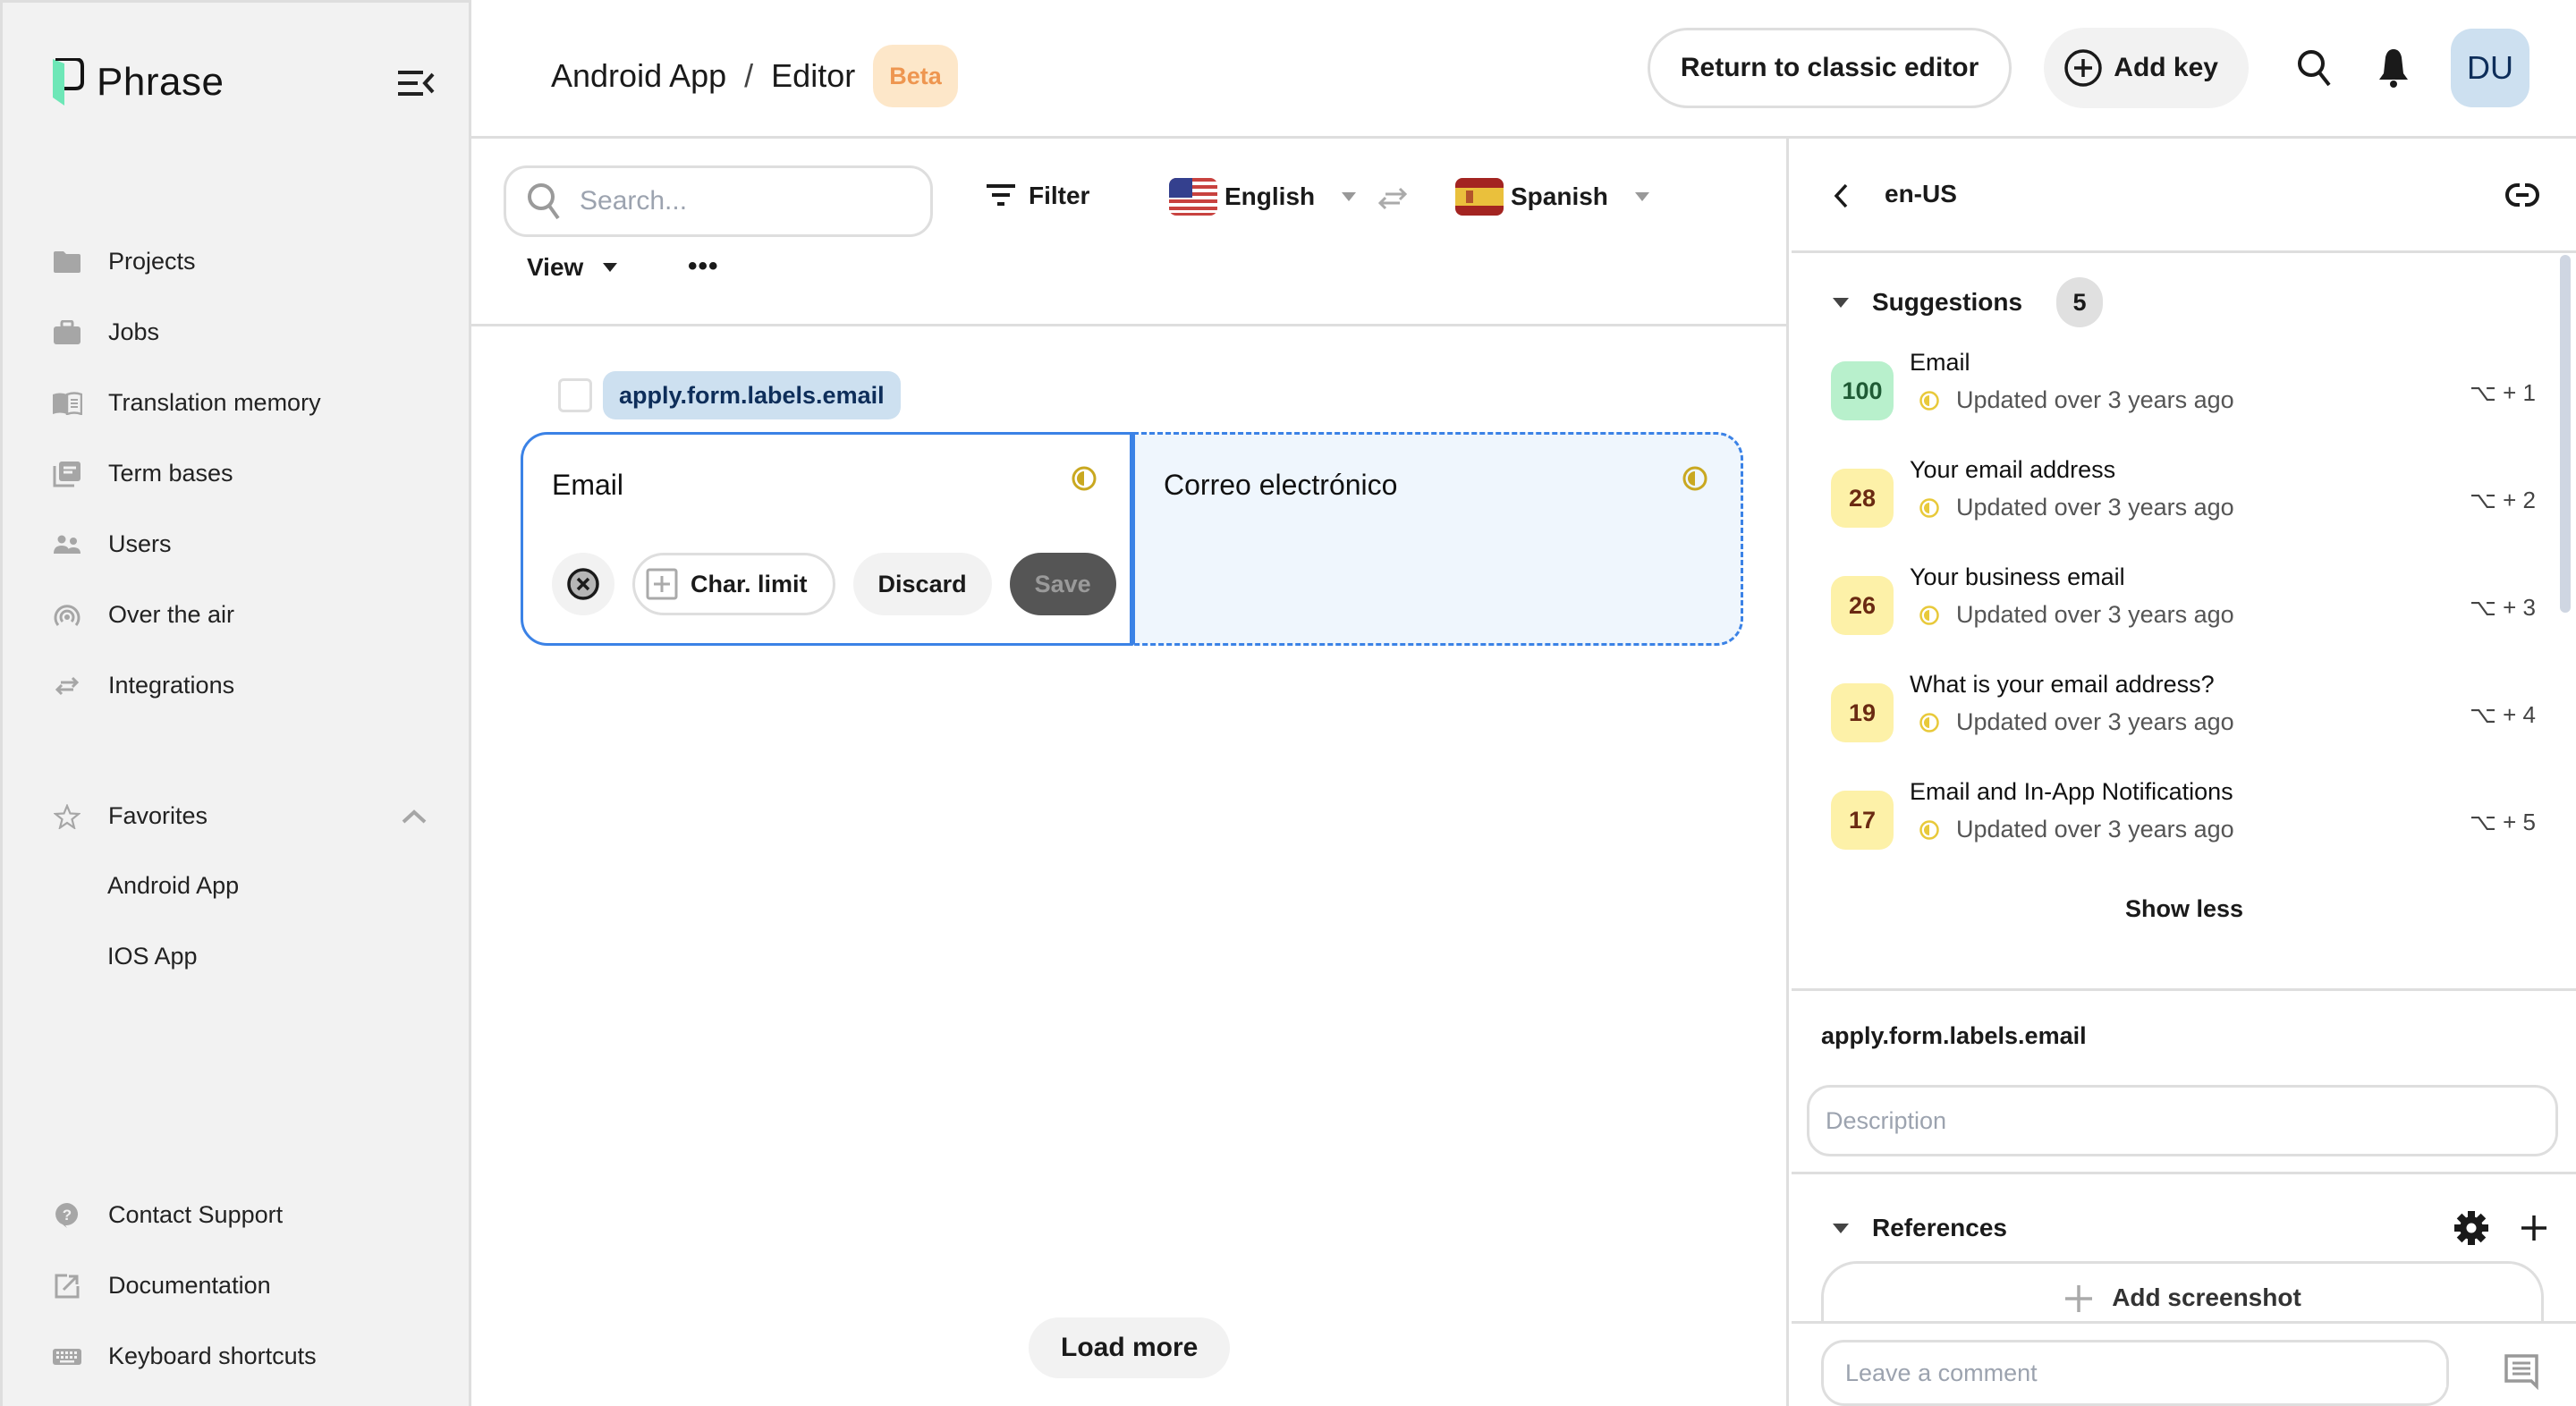  I want to click on suggestion-updated: Updated over 3 years ago, so click(2095, 400).